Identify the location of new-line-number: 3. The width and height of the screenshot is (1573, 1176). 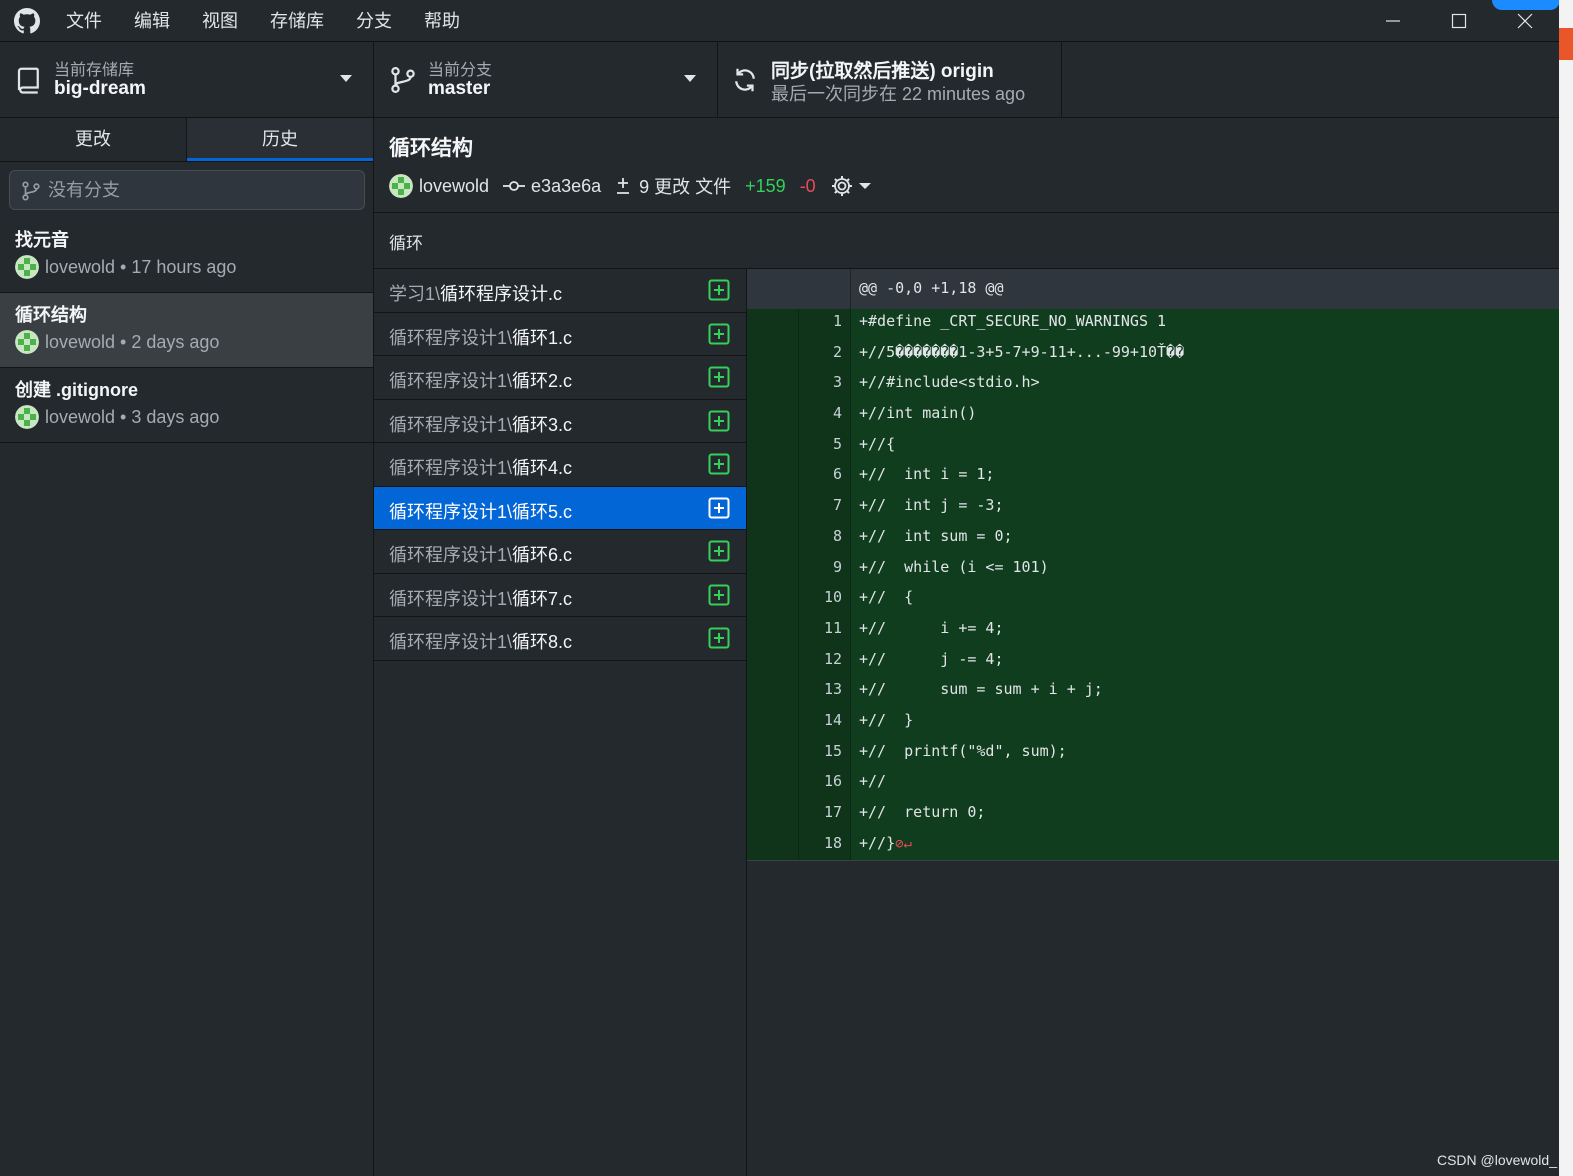
(825, 386).